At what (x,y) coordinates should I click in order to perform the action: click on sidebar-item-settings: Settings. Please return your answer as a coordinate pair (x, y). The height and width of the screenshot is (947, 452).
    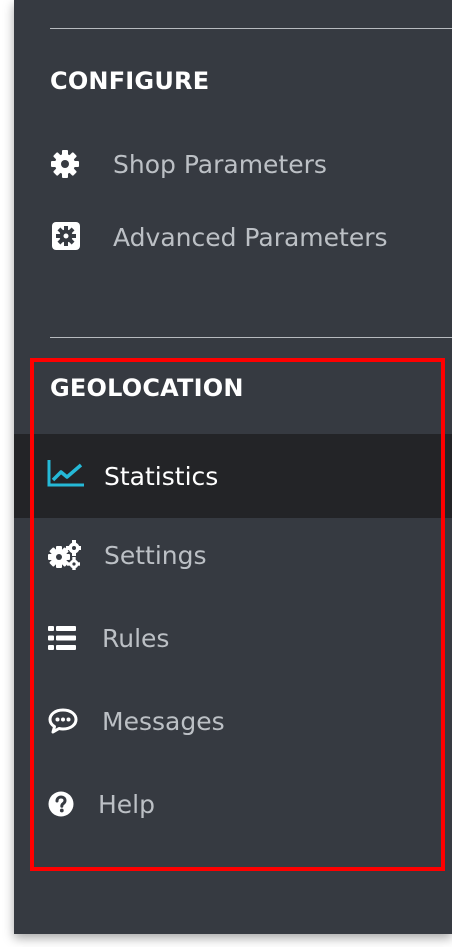
    Looking at the image, I should click on (233, 555).